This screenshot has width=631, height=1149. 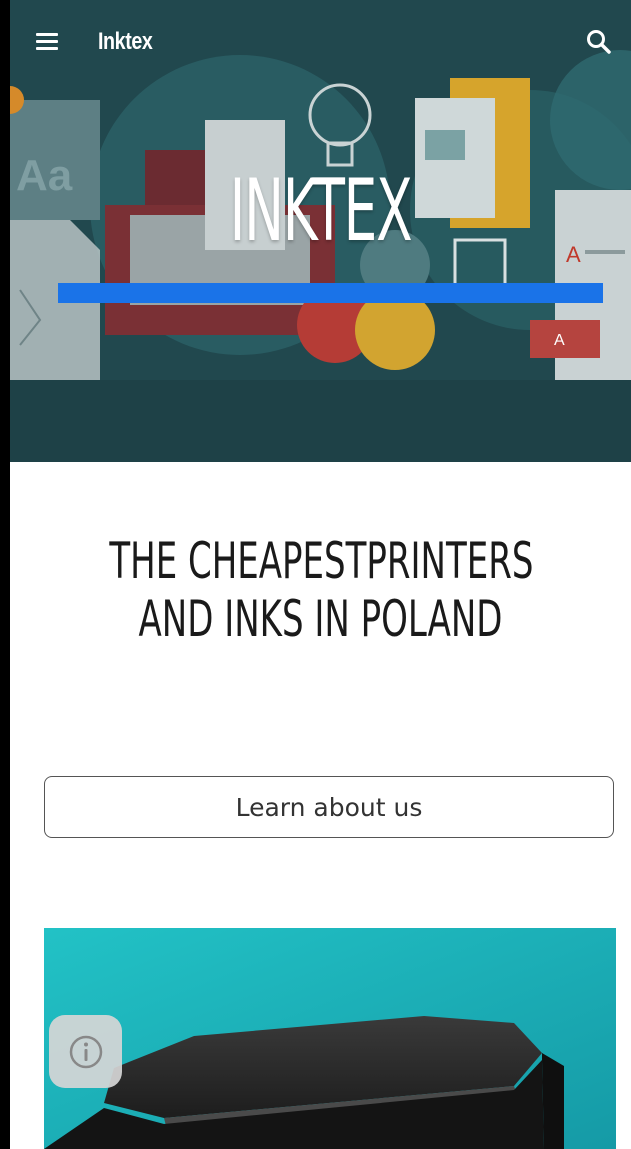 What do you see at coordinates (321, 211) in the screenshot?
I see `hero-title: INKTEX` at bounding box center [321, 211].